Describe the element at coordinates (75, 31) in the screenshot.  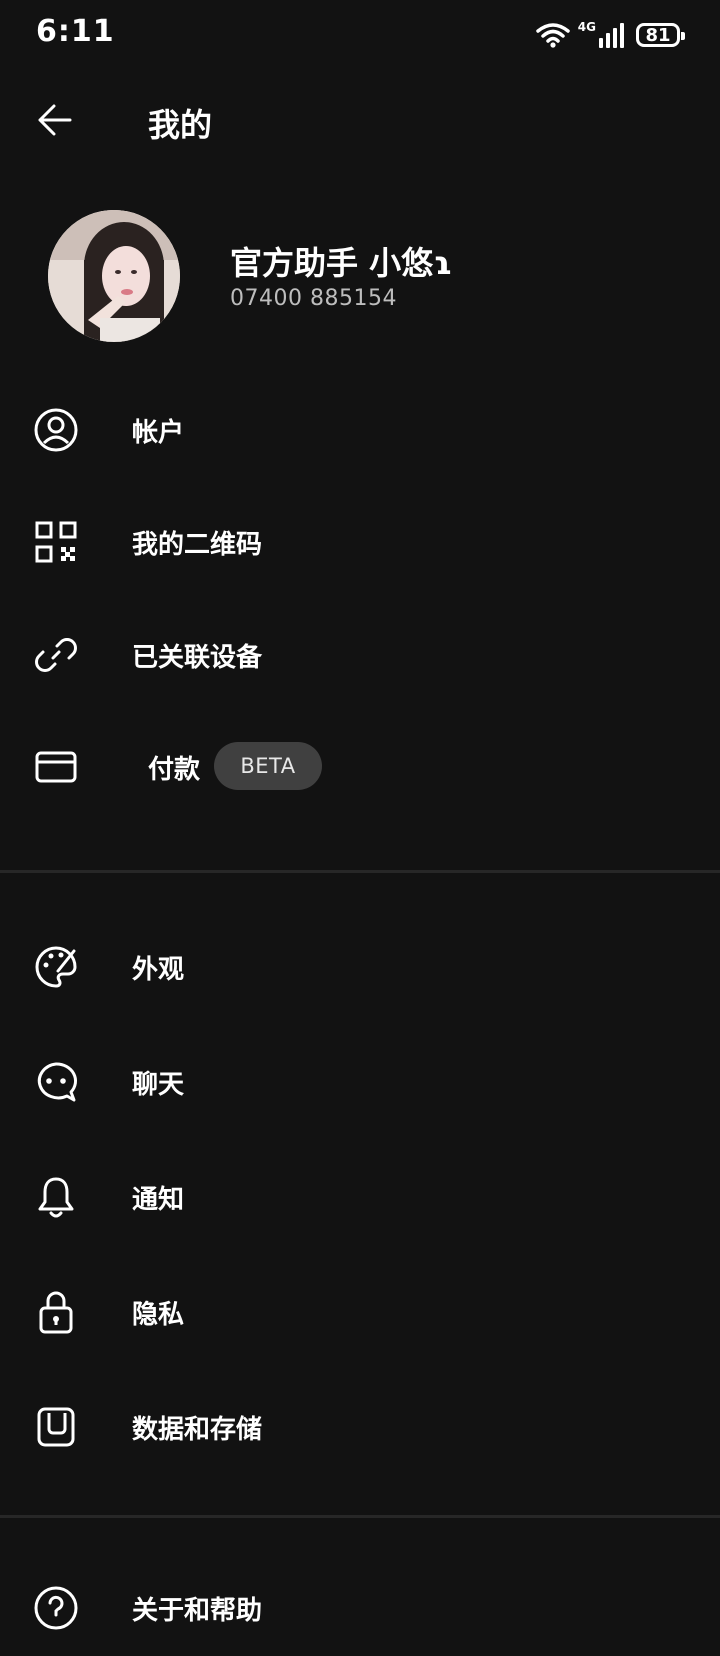
I see `status-time: 6:11` at that location.